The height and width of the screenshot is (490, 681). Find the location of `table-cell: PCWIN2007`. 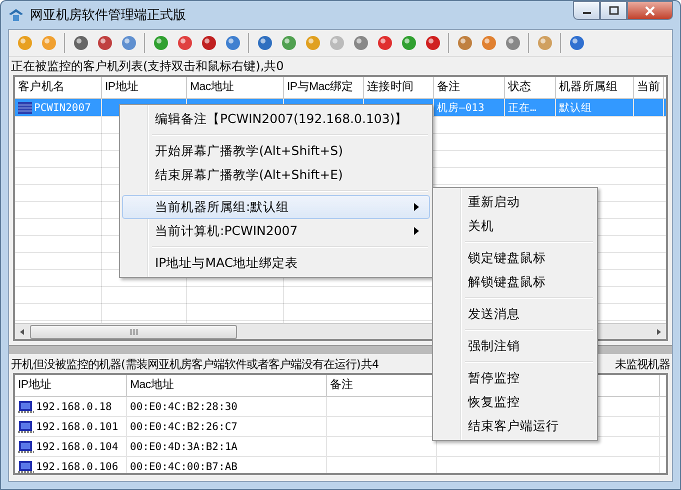

table-cell: PCWIN2007 is located at coordinates (62, 108).